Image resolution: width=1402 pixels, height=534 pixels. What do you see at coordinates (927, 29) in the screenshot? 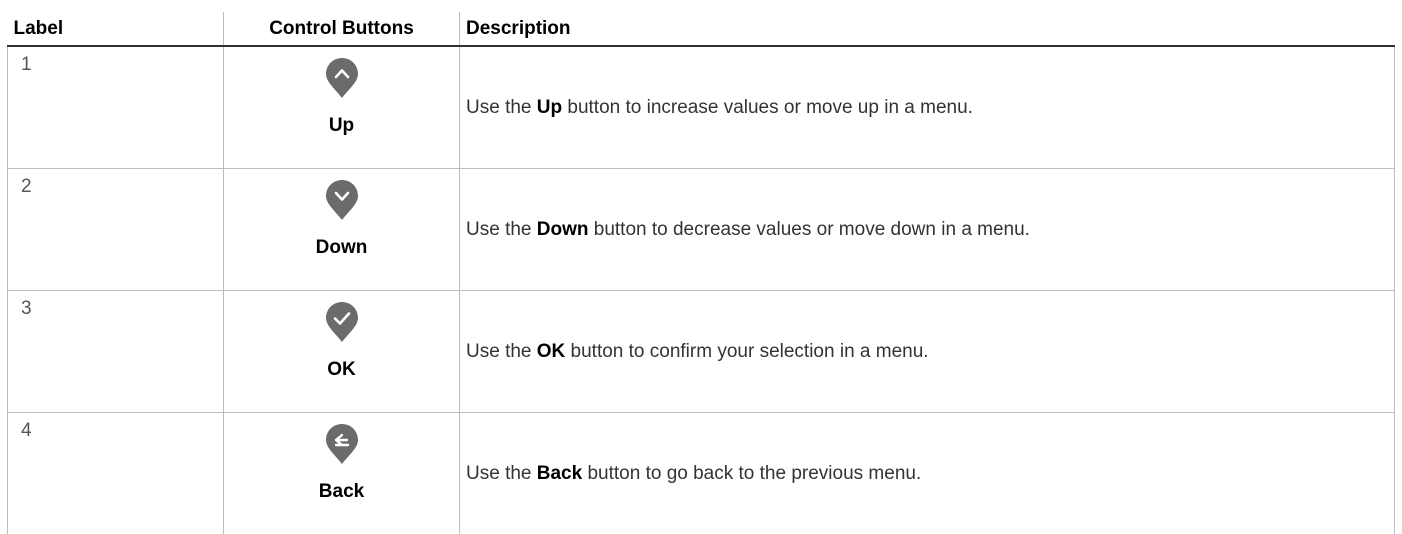
I see `header-description: Description` at bounding box center [927, 29].